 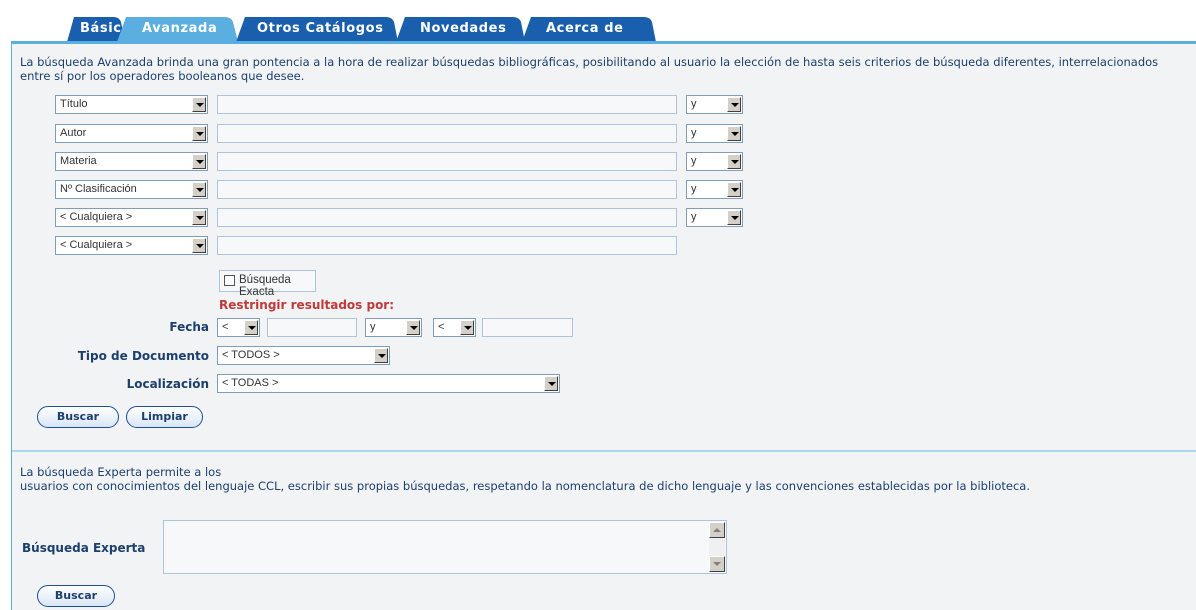 What do you see at coordinates (78, 161) in the screenshot?
I see `select-value: Materia` at bounding box center [78, 161].